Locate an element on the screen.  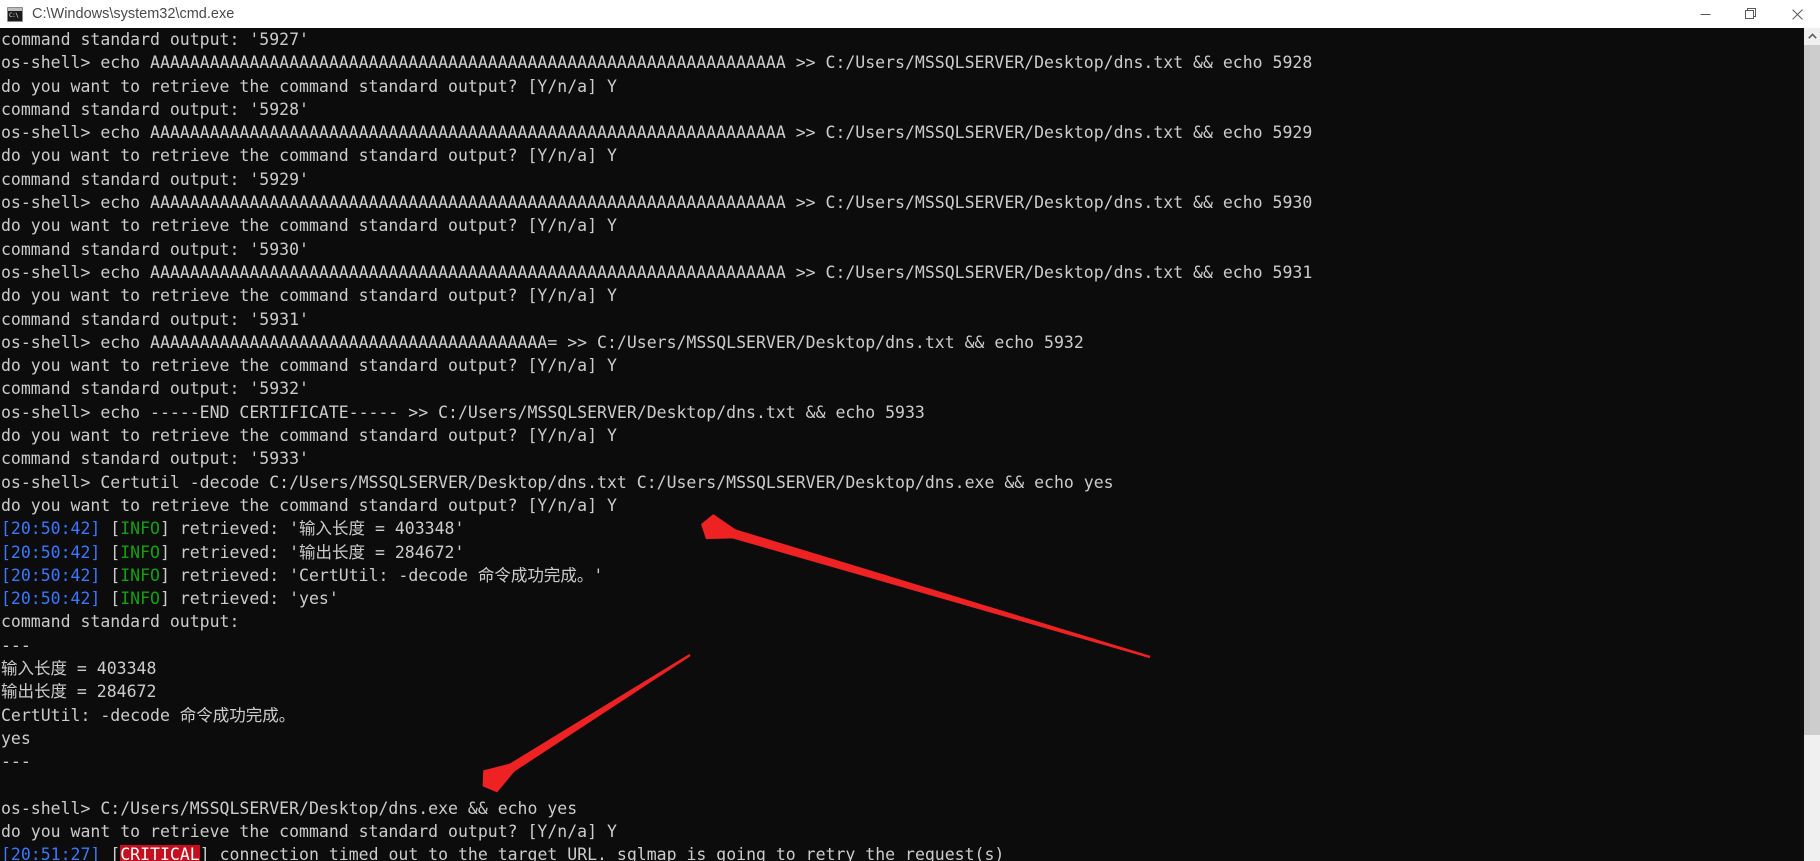
terminal-line: command standard output: '5932' is located at coordinates (155, 389).